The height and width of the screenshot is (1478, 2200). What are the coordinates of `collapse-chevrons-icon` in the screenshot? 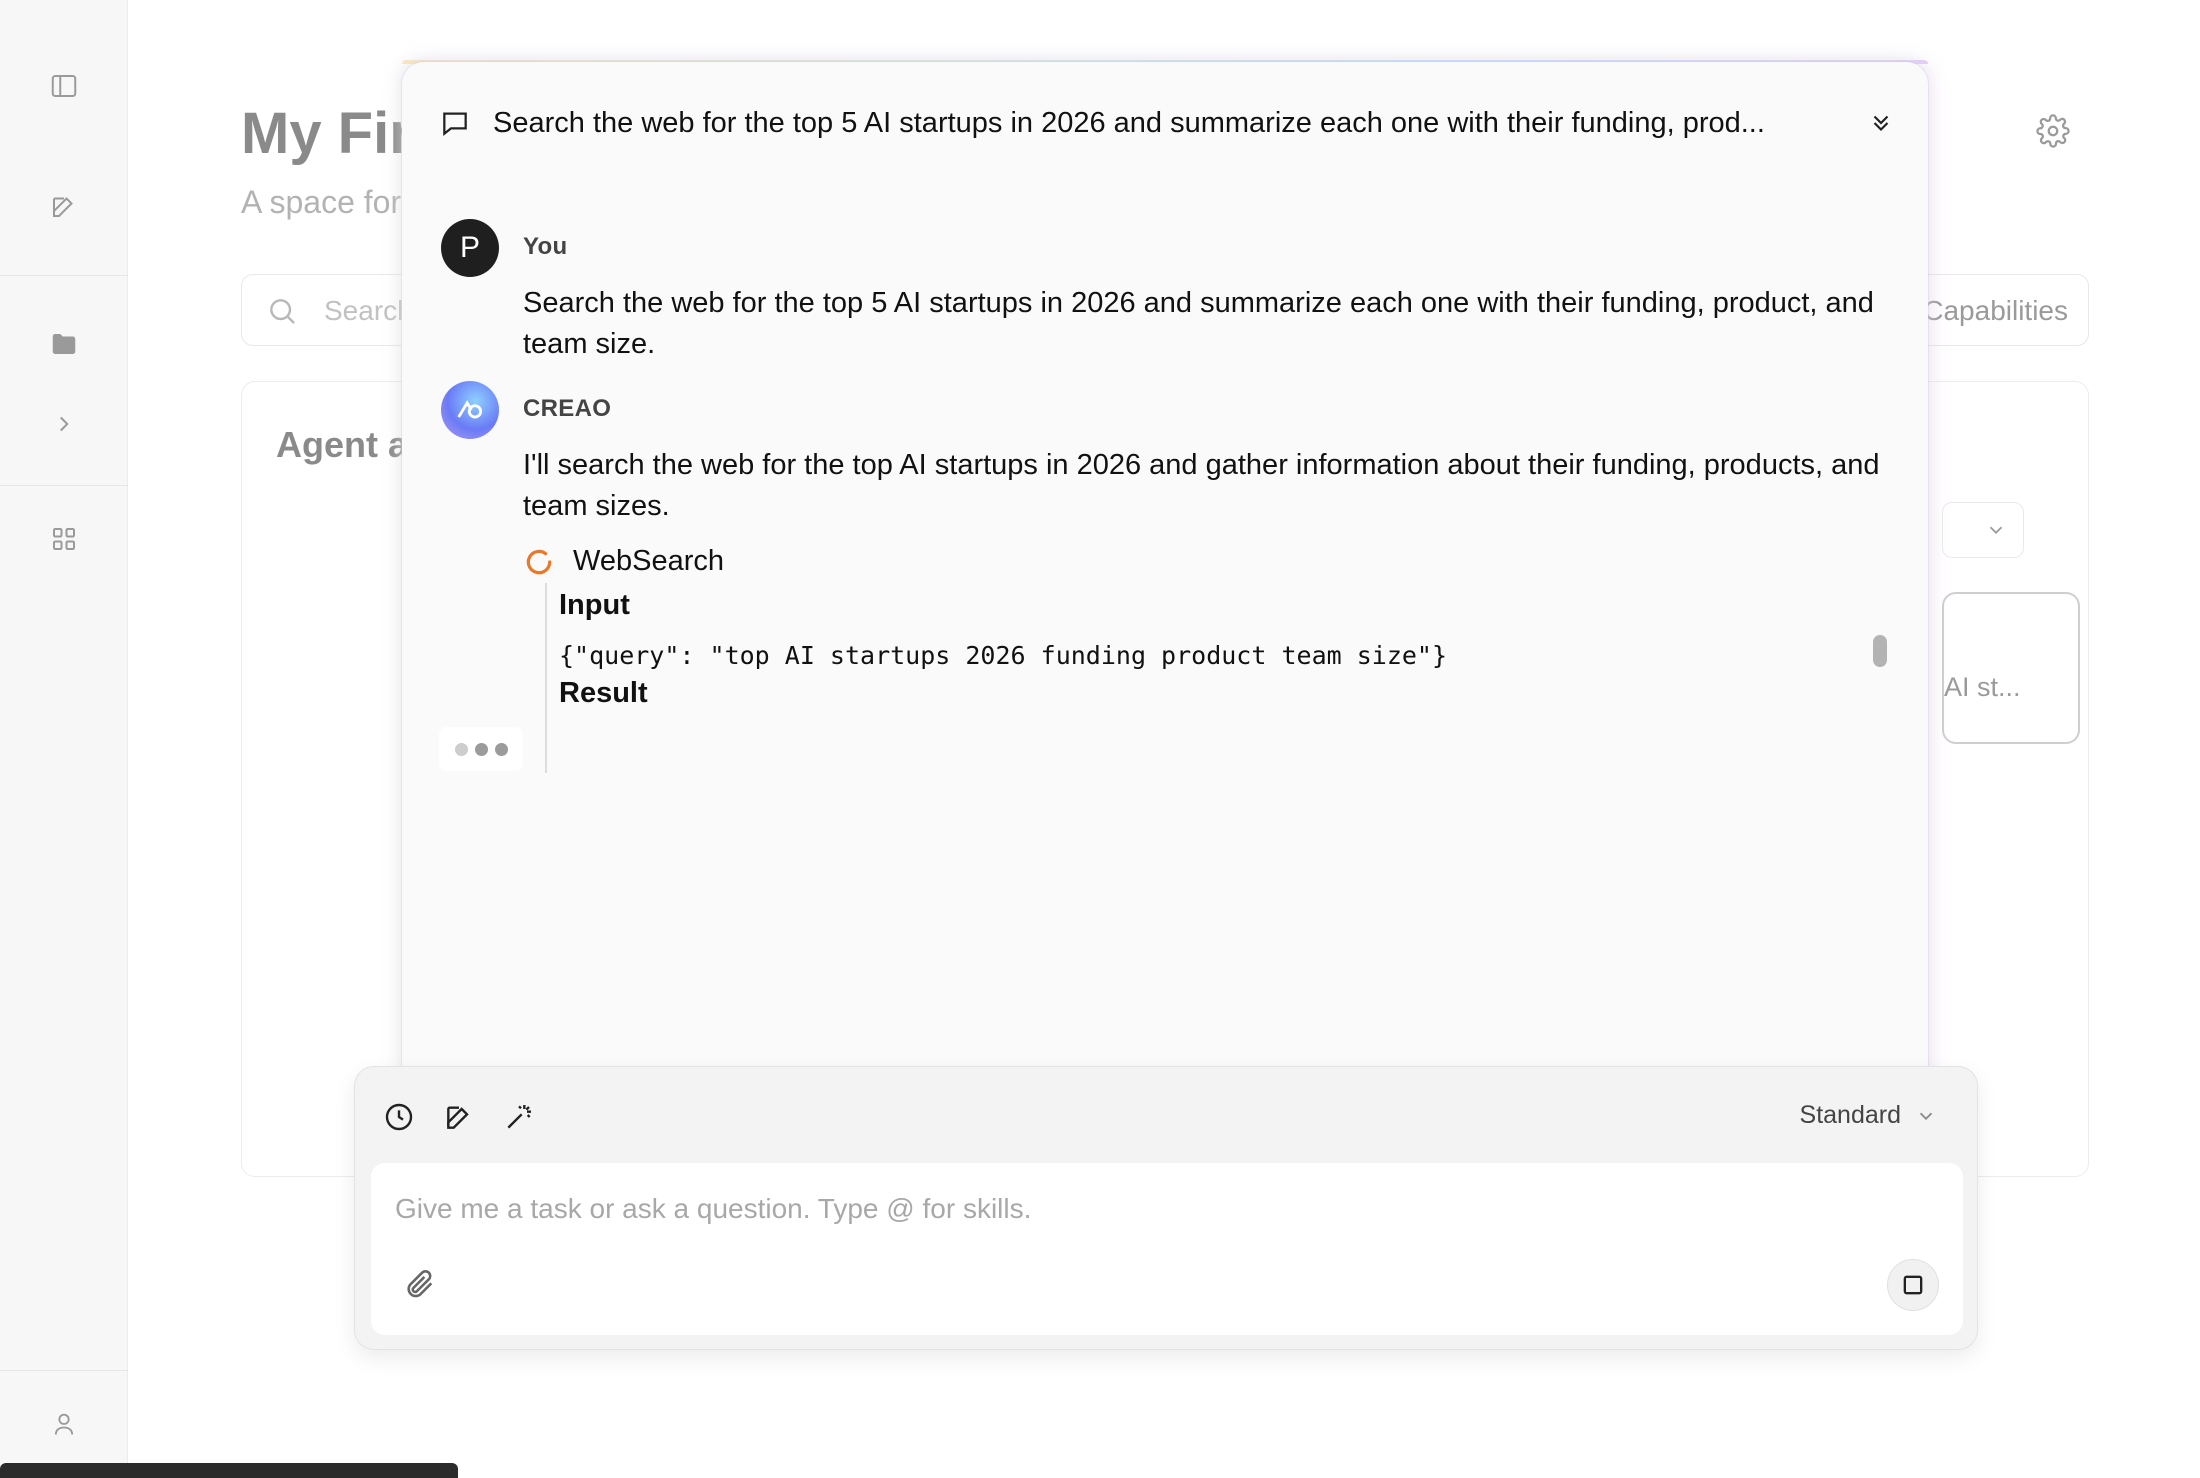 It's located at (1881, 123).